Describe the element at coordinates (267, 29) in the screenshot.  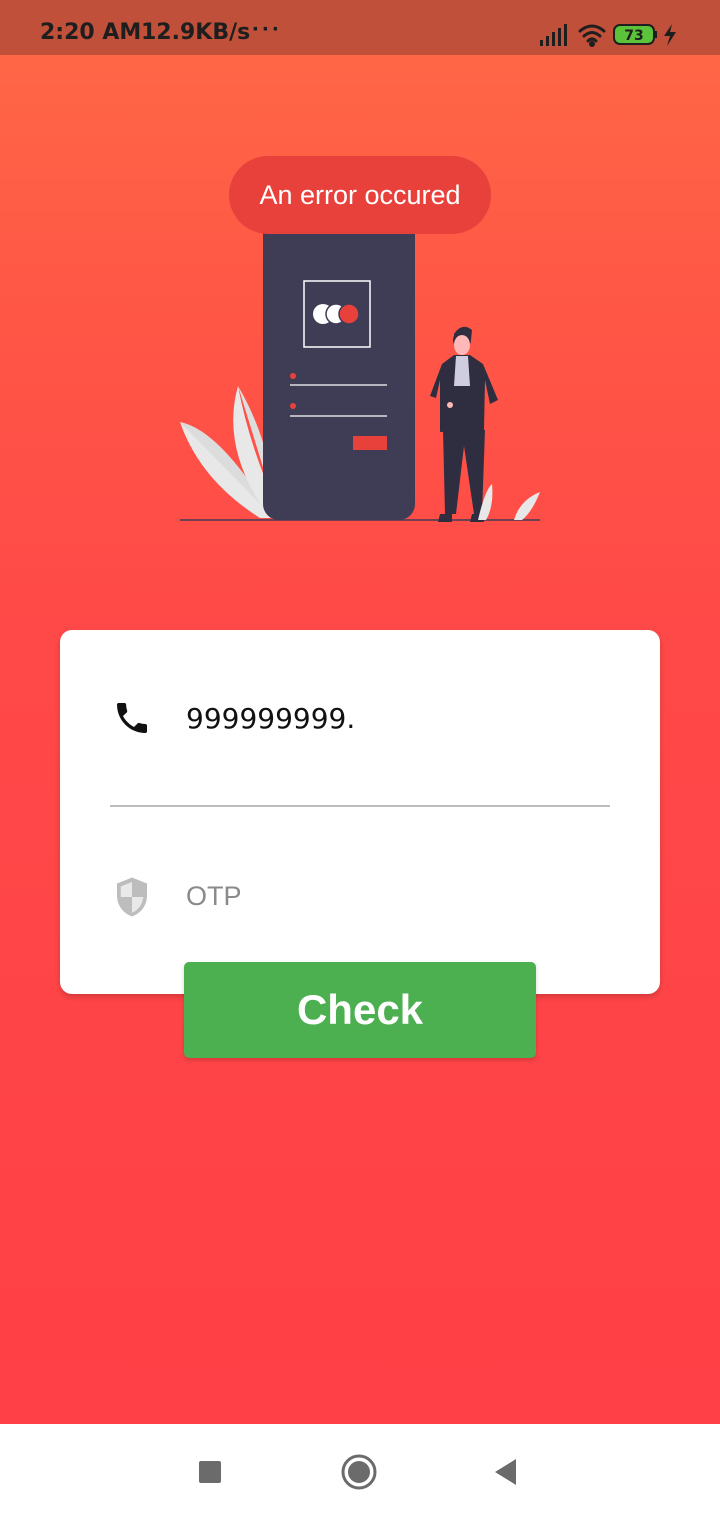
I see `more-notifications-icon: ···` at that location.